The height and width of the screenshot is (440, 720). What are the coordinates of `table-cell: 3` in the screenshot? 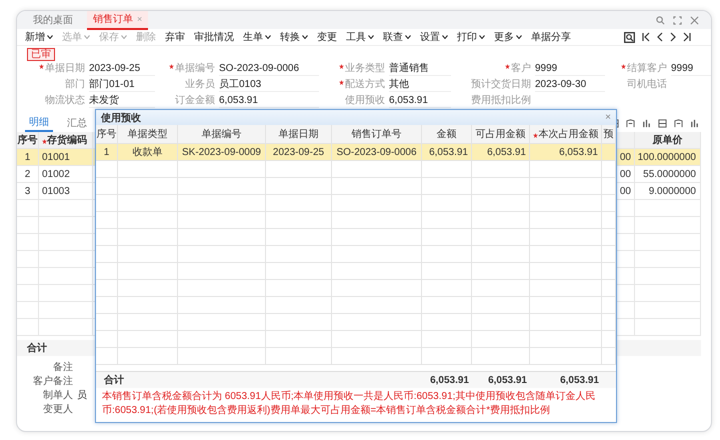 It's located at (27, 191).